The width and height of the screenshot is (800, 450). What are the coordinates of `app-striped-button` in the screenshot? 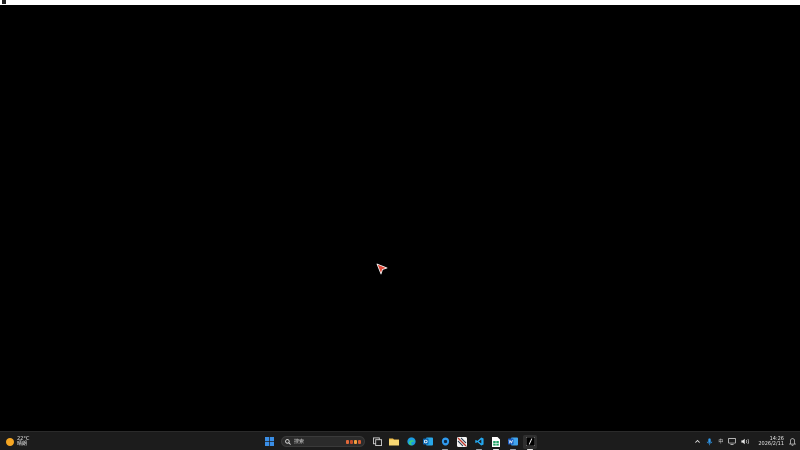 It's located at (462, 442).